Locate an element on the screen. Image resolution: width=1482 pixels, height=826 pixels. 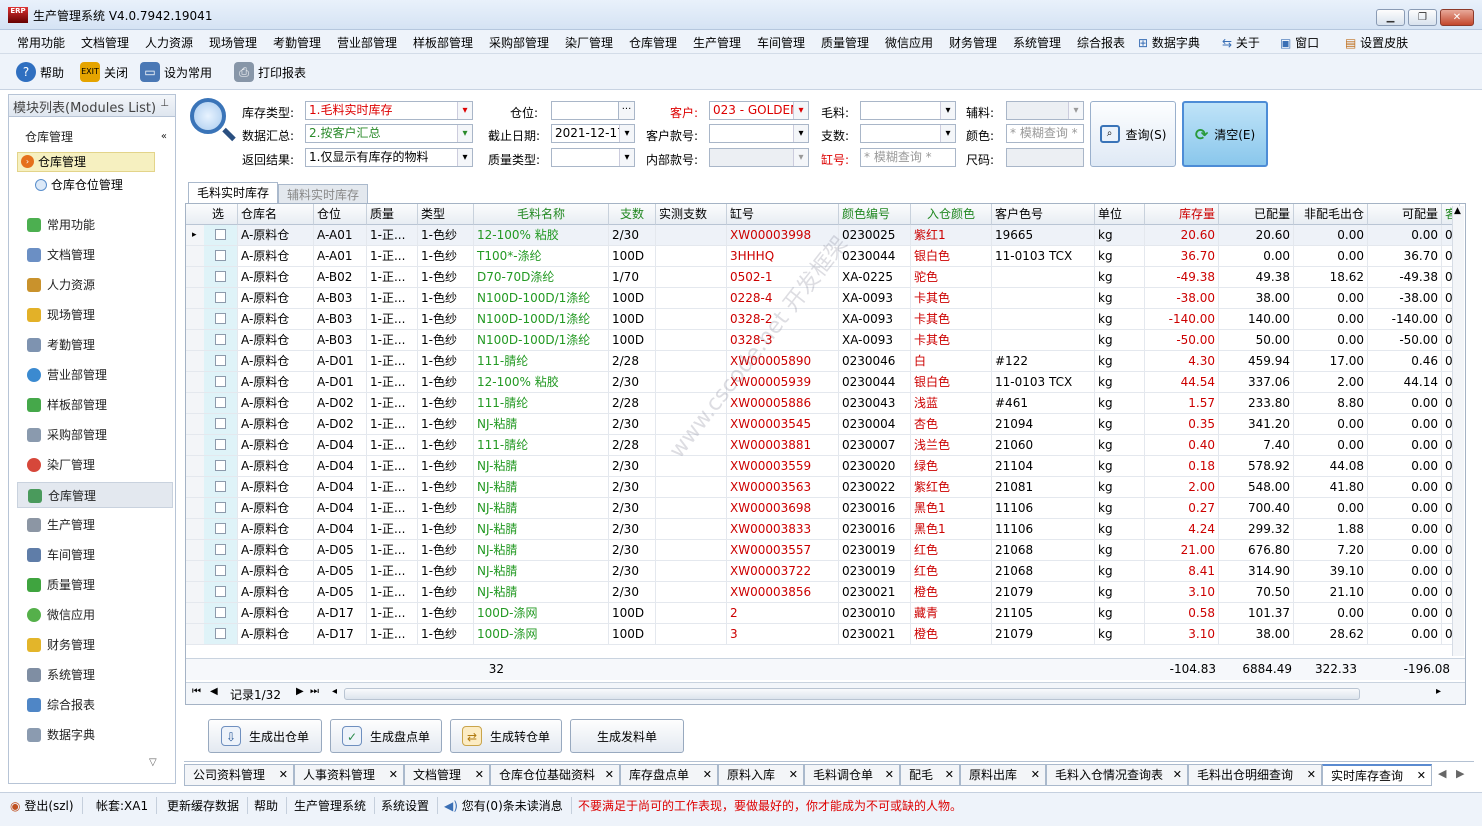
aux-select is located at coordinates (1045, 110).